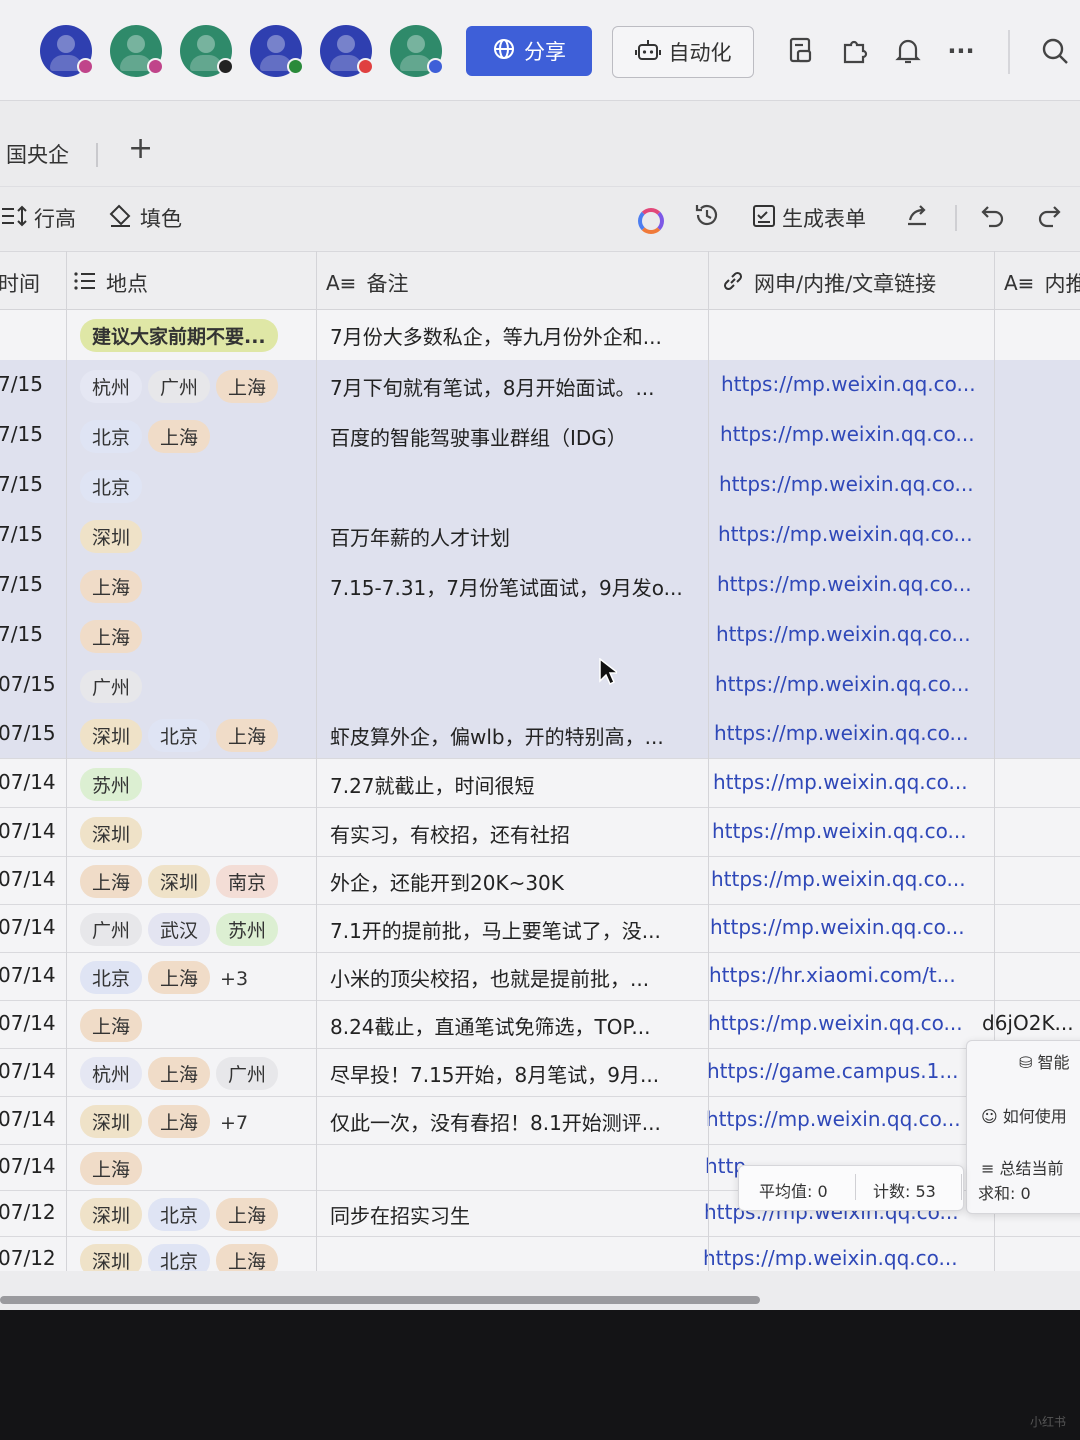 The height and width of the screenshot is (1440, 1080). What do you see at coordinates (39, 218) in the screenshot?
I see `row-height-button: 行高` at bounding box center [39, 218].